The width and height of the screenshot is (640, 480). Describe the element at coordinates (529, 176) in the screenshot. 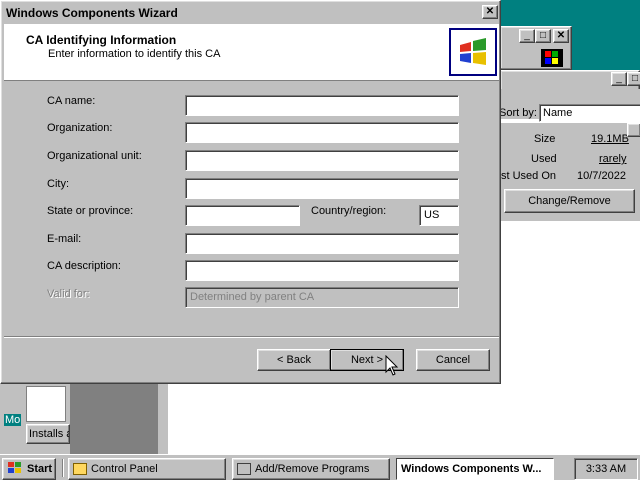

I see `last-used-label: st Used On` at that location.